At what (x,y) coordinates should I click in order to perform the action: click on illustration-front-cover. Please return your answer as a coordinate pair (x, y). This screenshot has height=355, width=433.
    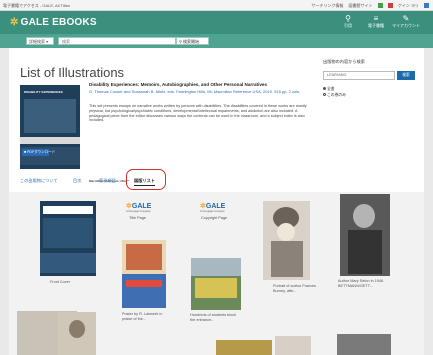
    Looking at the image, I should click on (68, 238).